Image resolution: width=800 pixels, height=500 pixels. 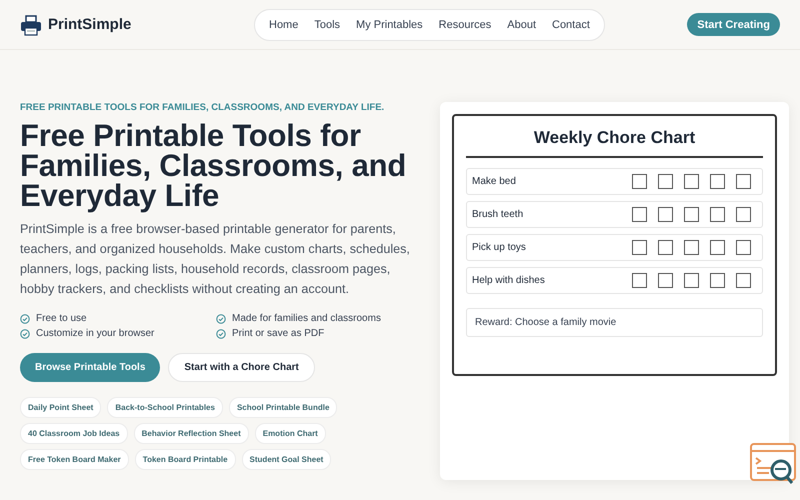 What do you see at coordinates (203, 107) in the screenshot?
I see `eyebrow-text: FREE PRINTABLE TOOLS FOR FAMILIES, CLASSROOMS, AND EVERYDAY LIFE.` at bounding box center [203, 107].